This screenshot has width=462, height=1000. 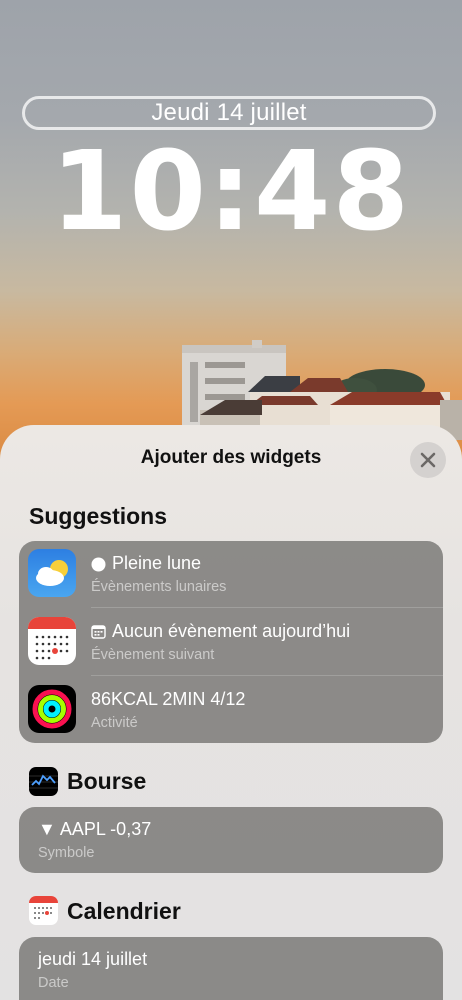 I want to click on close-button, so click(x=428, y=460).